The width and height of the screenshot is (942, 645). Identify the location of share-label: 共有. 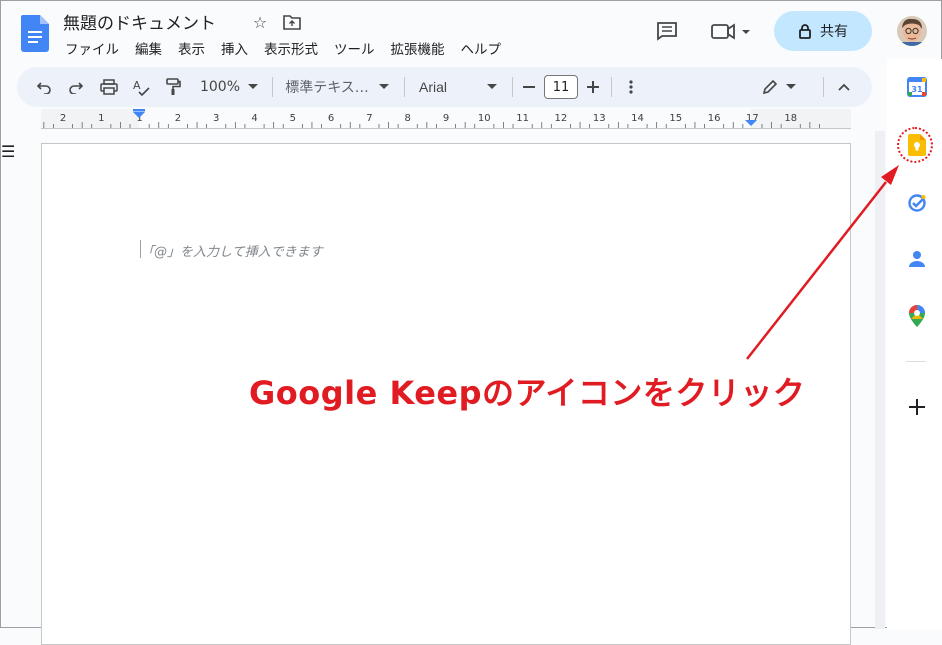
(834, 32).